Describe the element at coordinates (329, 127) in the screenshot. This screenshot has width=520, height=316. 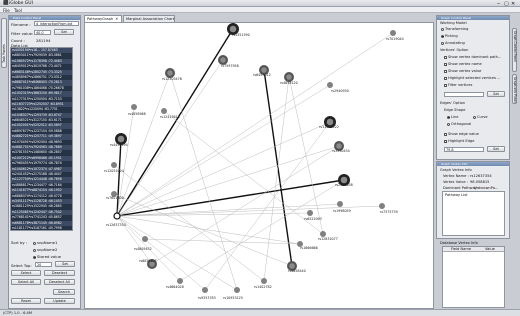
I see `graph-node-label: rs11562522` at that location.